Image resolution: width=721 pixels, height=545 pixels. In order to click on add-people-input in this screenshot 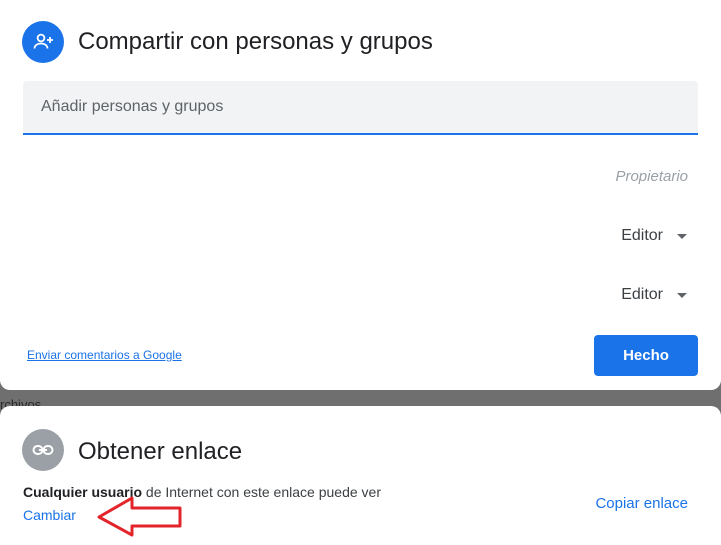, I will do `click(360, 107)`.